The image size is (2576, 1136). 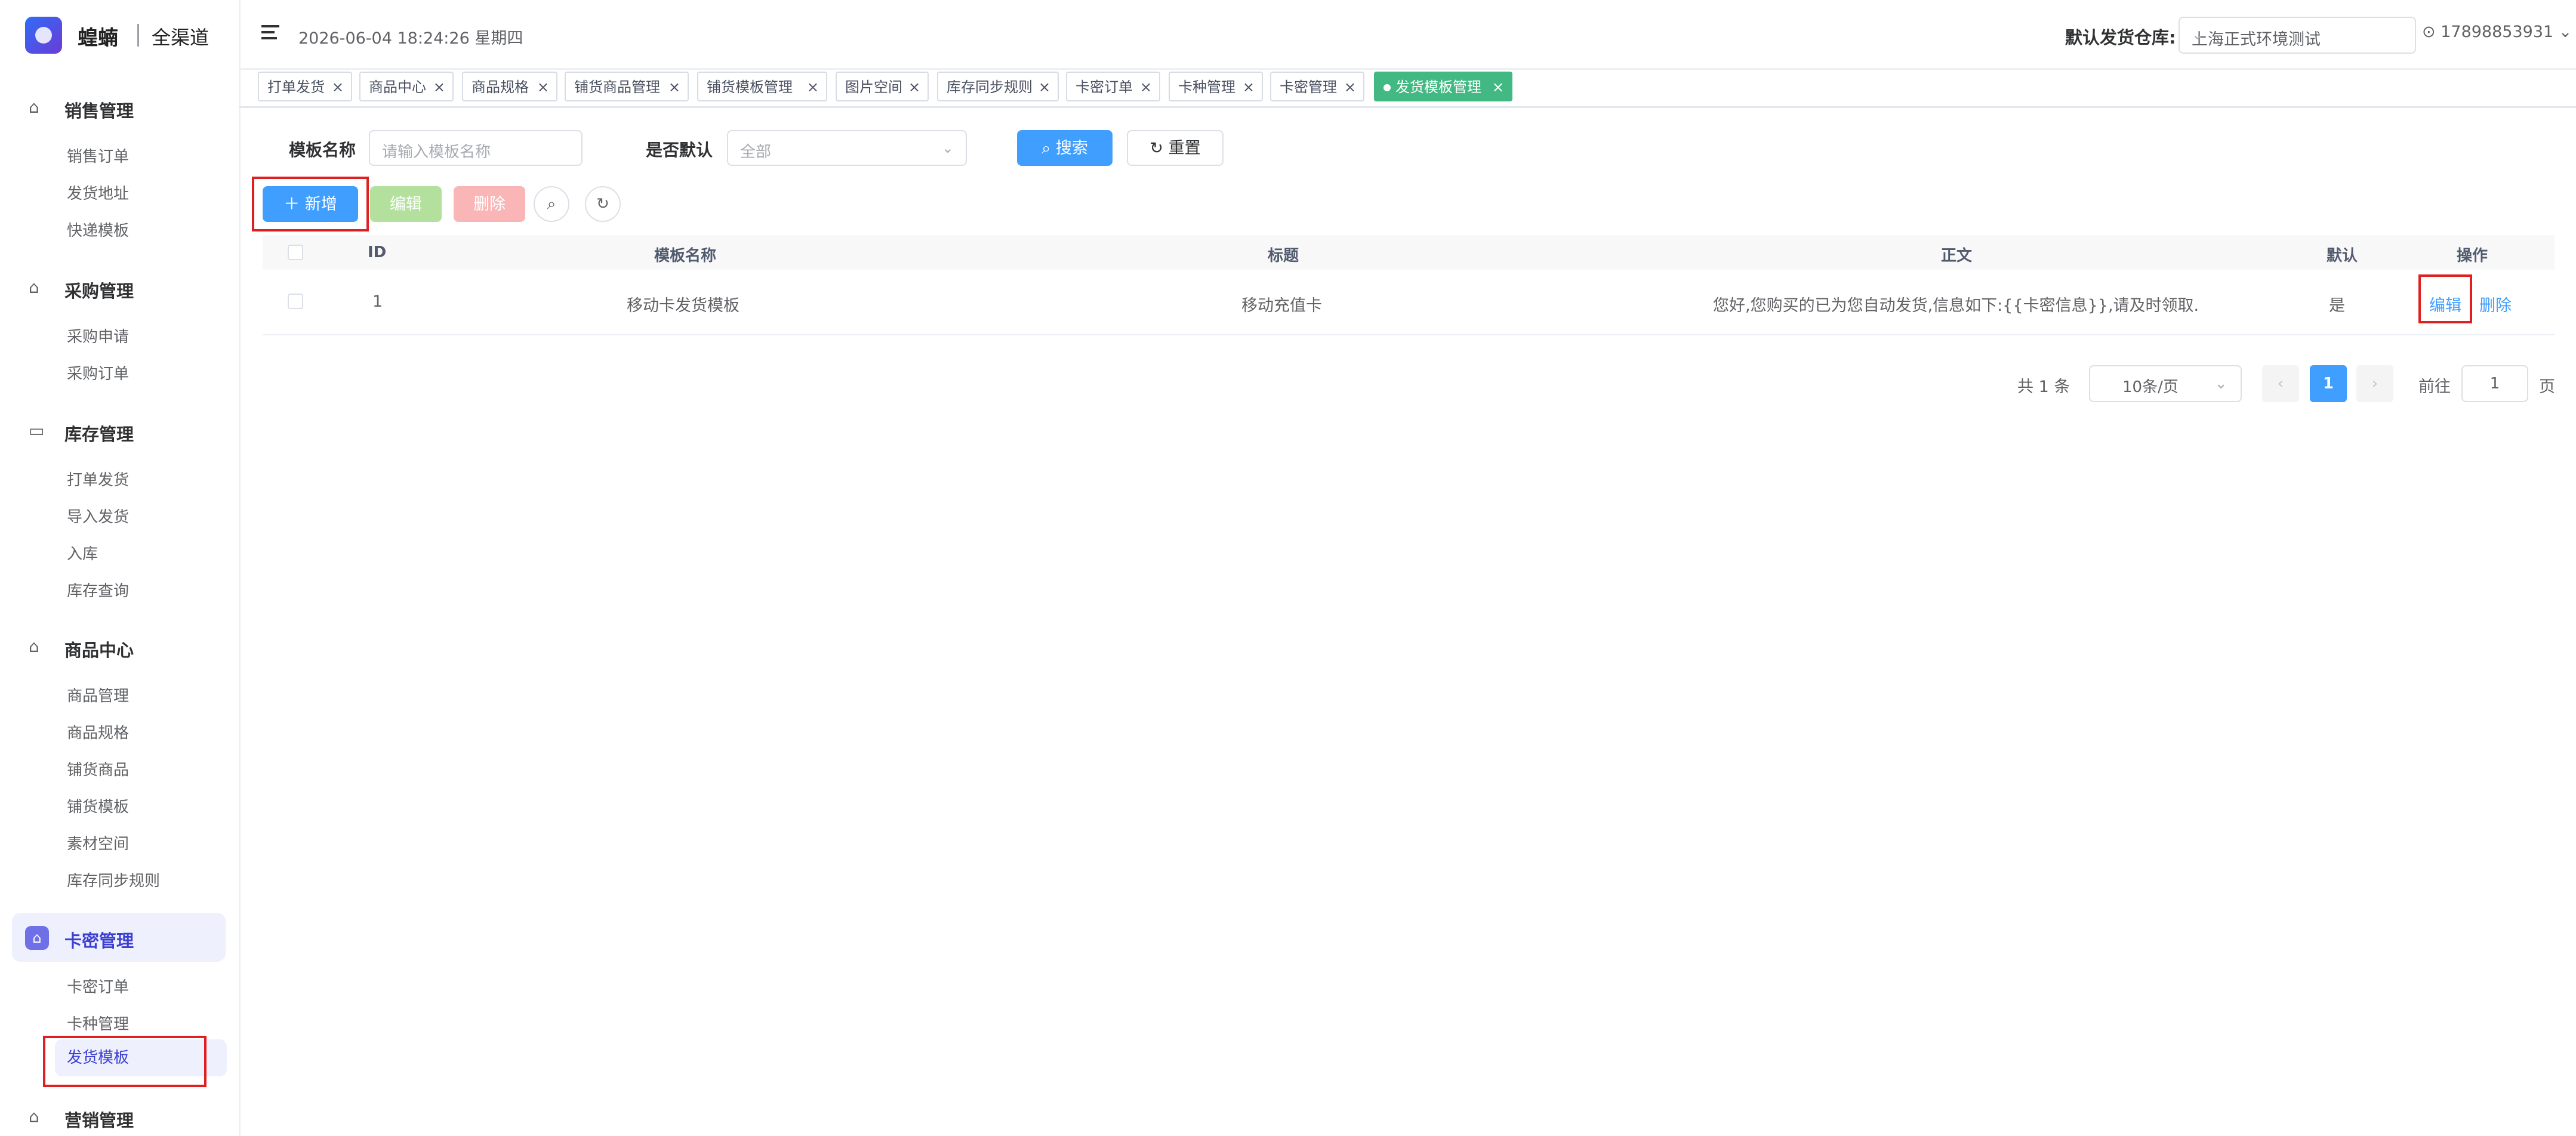 I want to click on sidebar-item-card-types: 卡种管理, so click(x=98, y=1023).